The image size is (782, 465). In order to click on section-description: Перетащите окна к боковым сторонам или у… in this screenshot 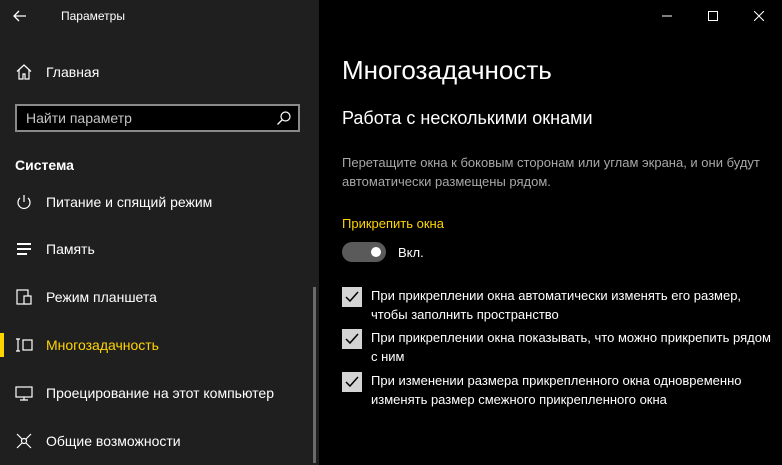, I will do `click(551, 172)`.